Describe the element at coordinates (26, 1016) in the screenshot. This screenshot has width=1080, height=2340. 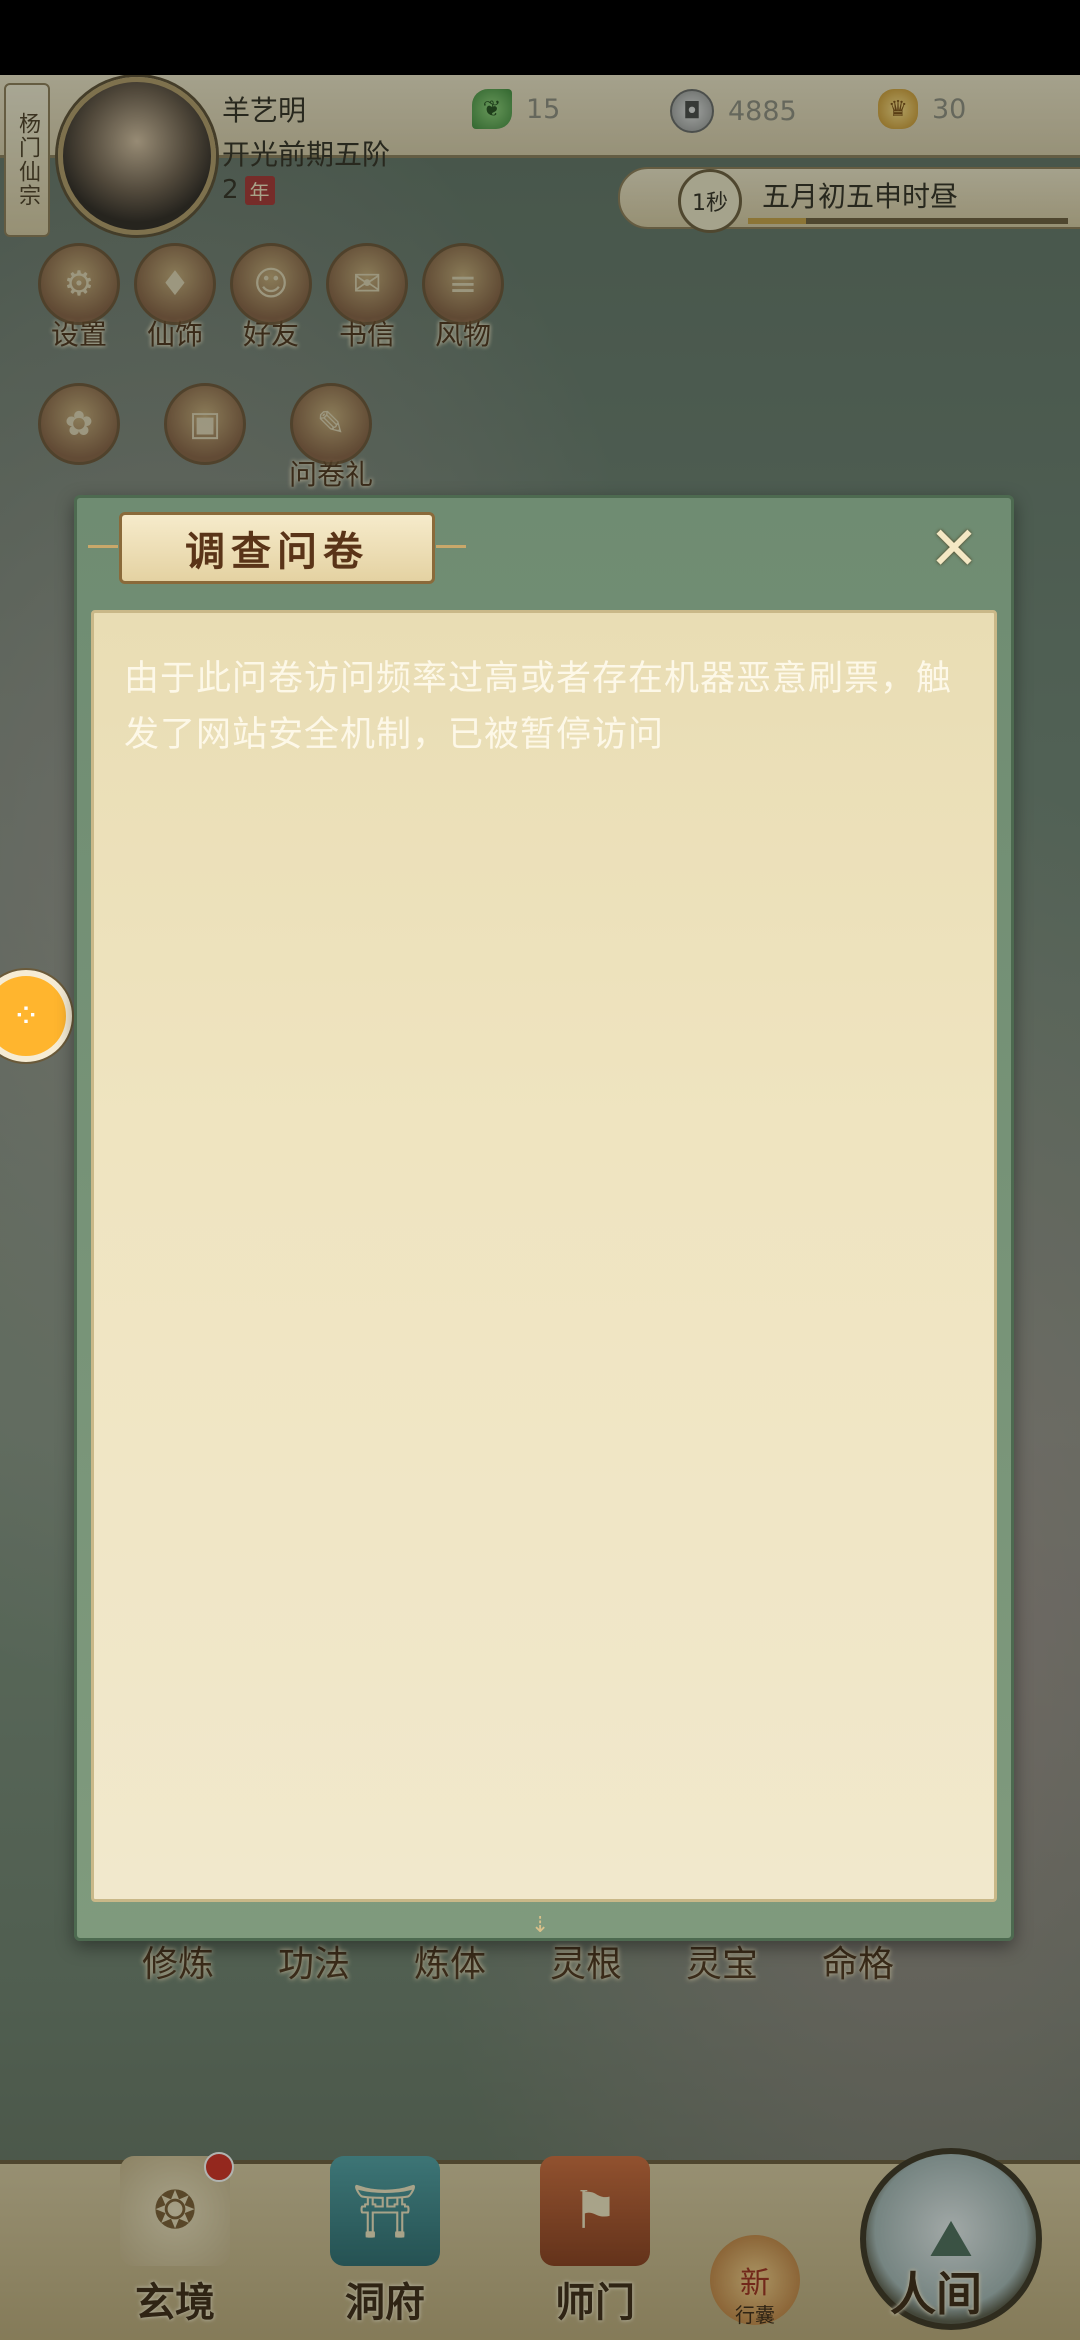
I see `gamepad-icon: ⁘` at that location.